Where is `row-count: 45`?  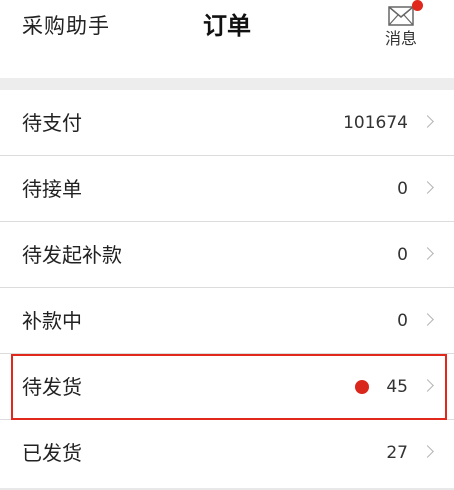 row-count: 45 is located at coordinates (397, 387).